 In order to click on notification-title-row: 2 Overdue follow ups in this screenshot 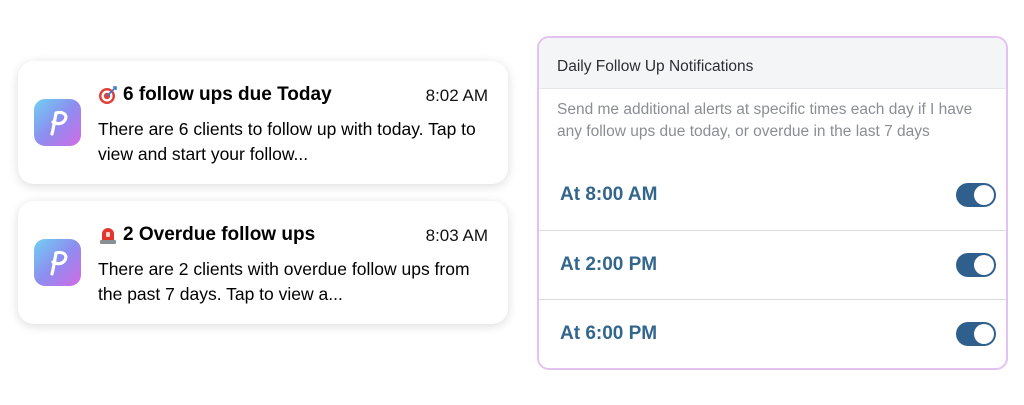, I will do `click(206, 235)`.